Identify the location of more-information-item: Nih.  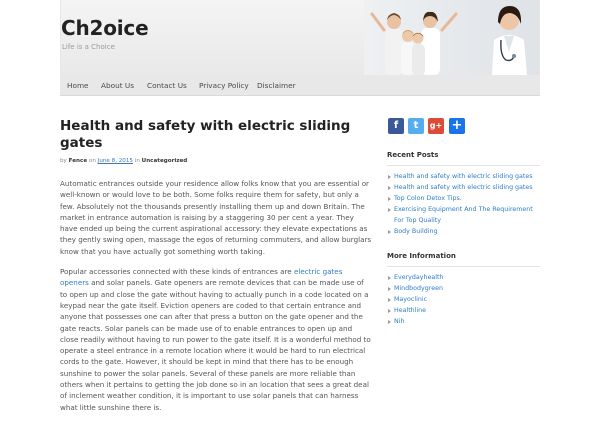
(465, 321).